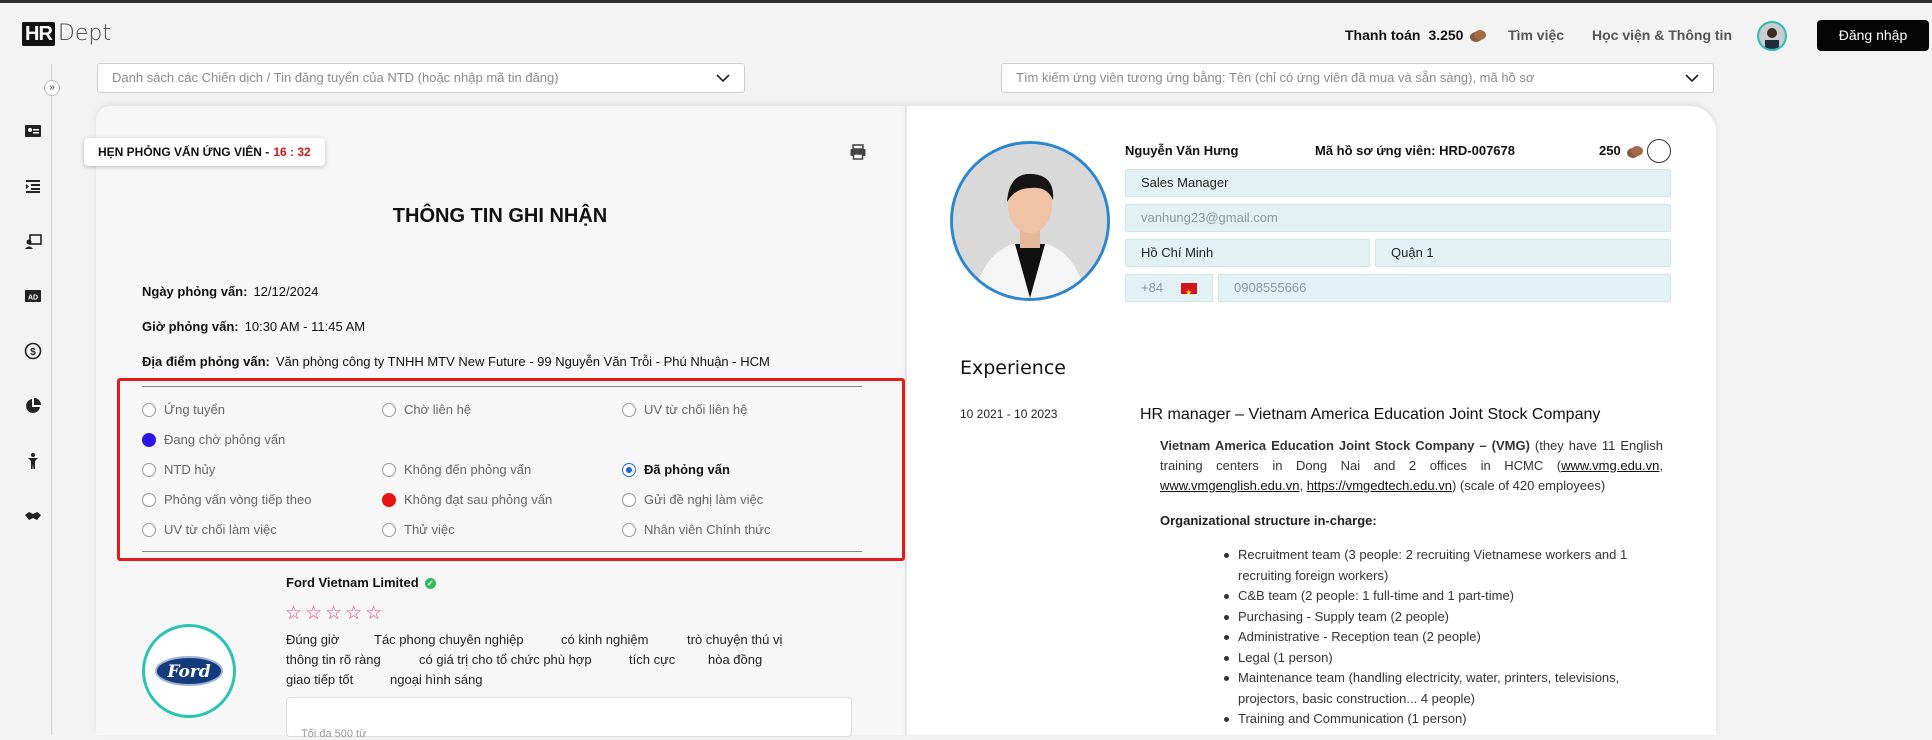  I want to click on ford-logo-icon: Ford, so click(189, 671).